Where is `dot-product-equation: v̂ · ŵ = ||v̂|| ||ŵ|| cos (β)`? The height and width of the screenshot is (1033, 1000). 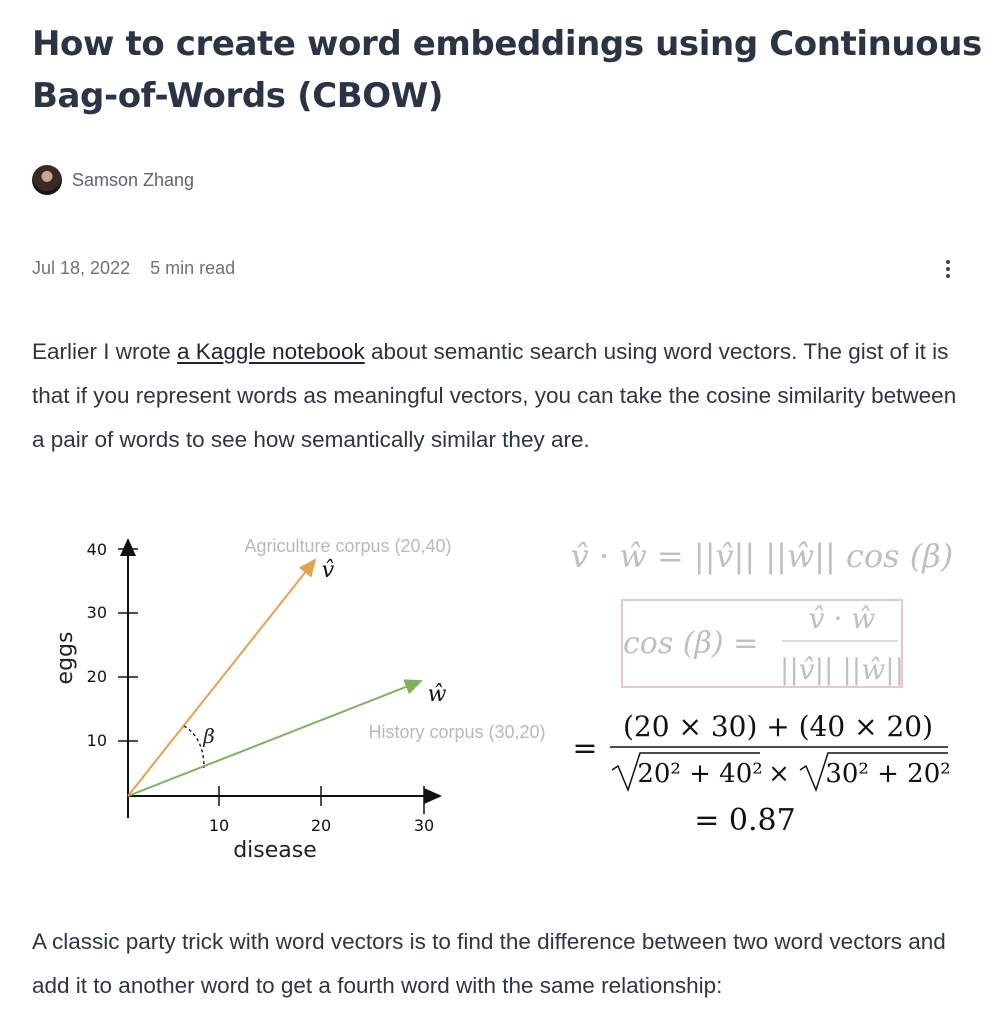 dot-product-equation: v̂ · ŵ = ||v̂|| ||ŵ|| cos (β) is located at coordinates (762, 556).